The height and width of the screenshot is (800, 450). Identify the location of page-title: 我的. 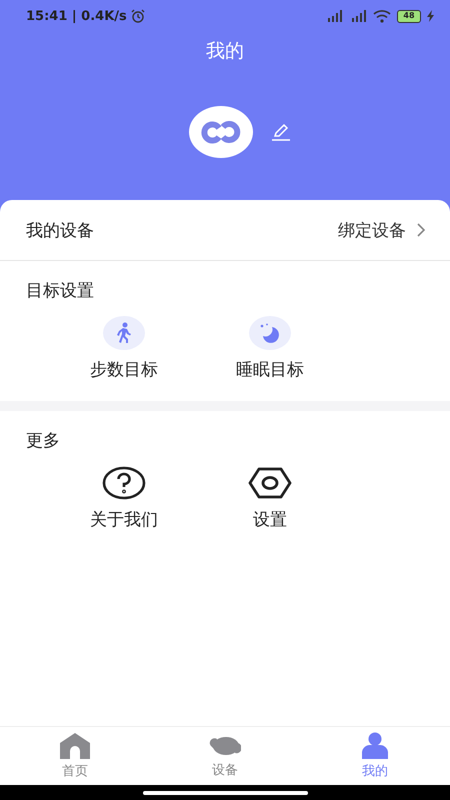
(225, 51).